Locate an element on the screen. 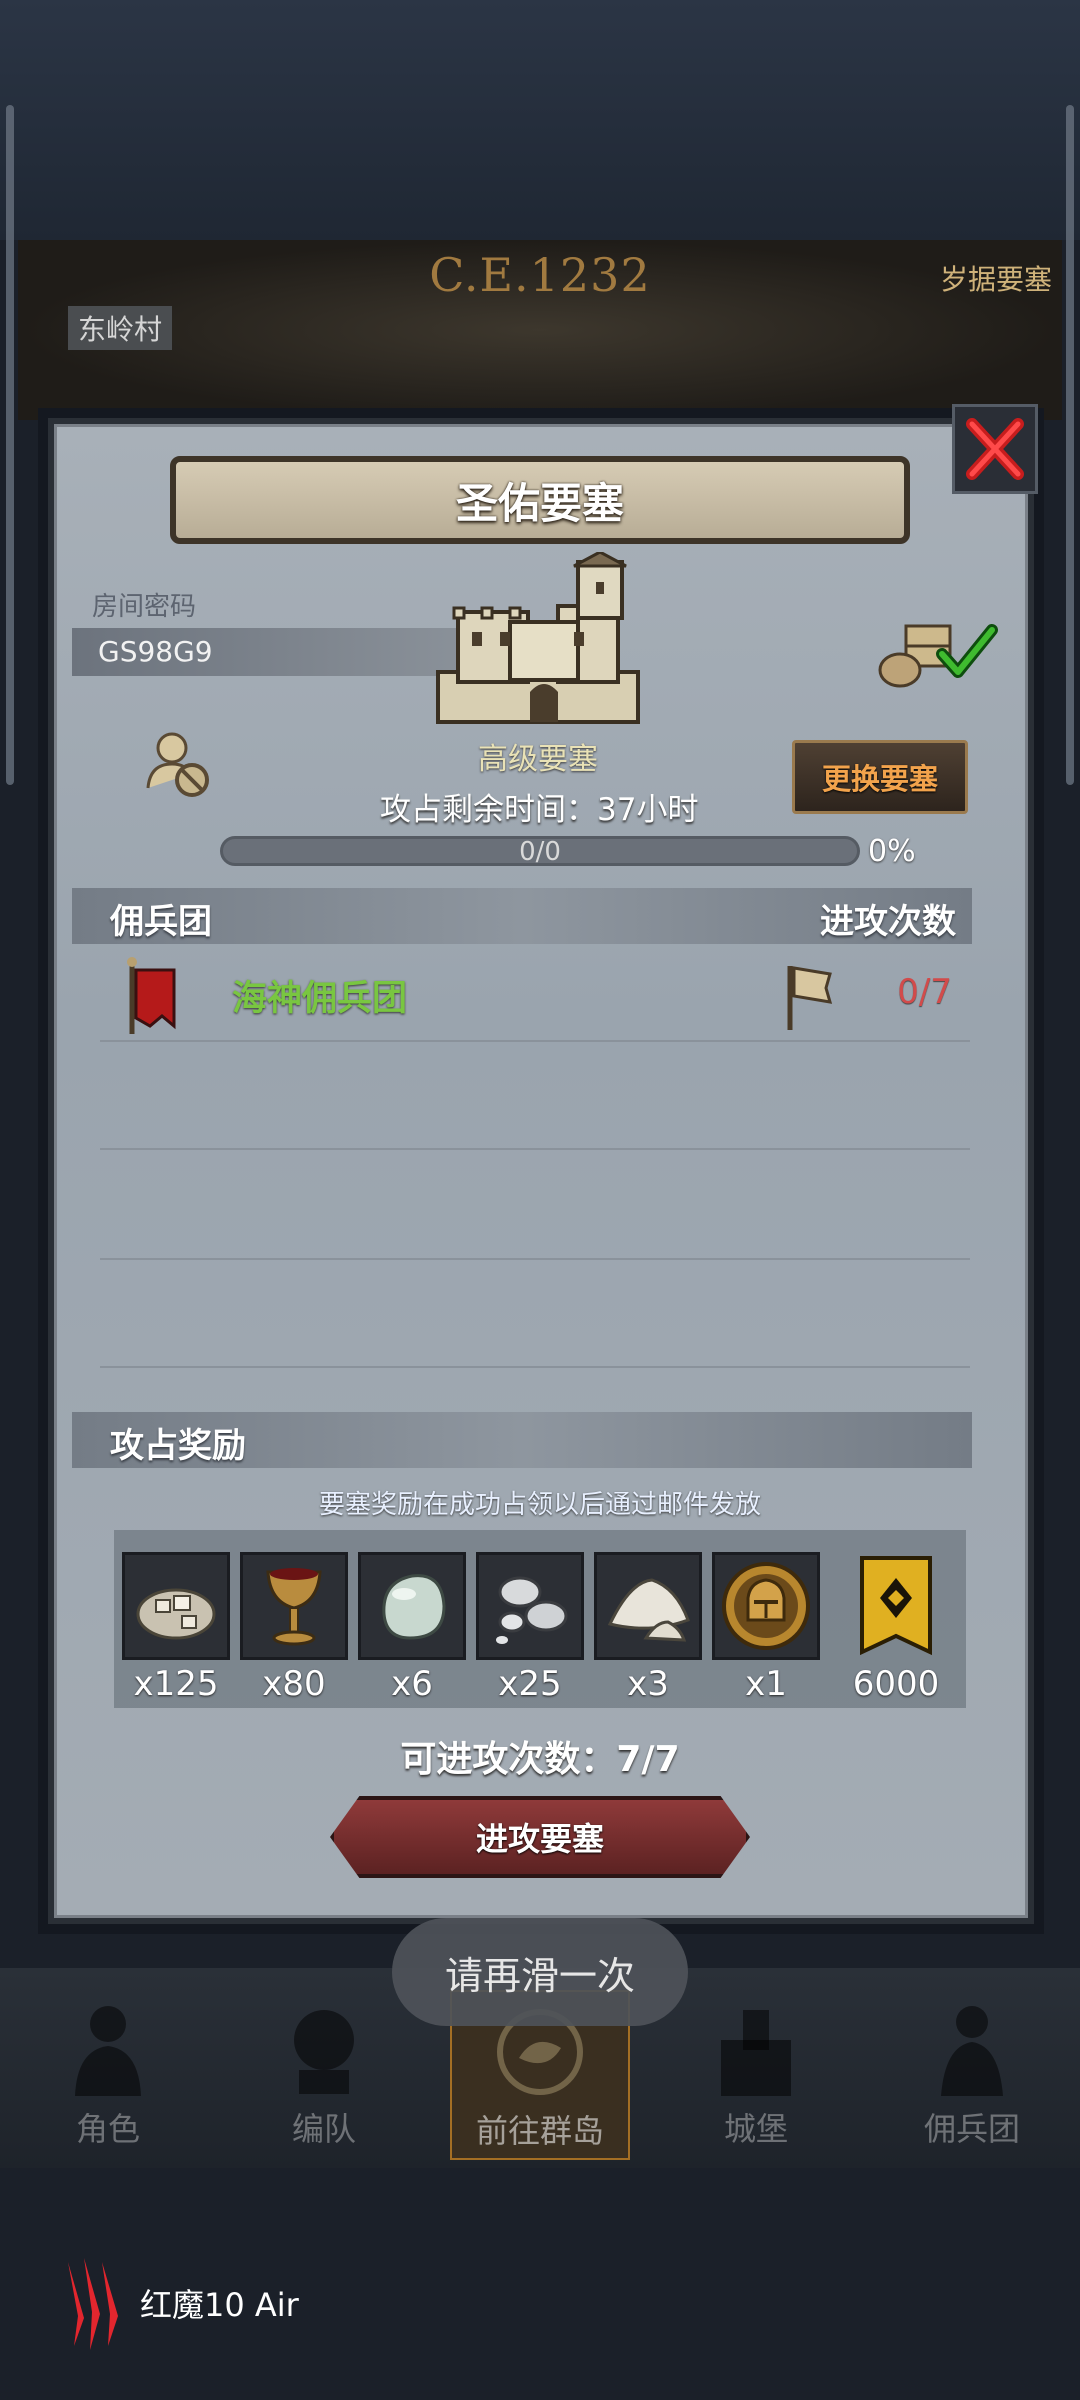 The width and height of the screenshot is (1080, 2400). nav-label: 佣兵团 is located at coordinates (971, 2129).